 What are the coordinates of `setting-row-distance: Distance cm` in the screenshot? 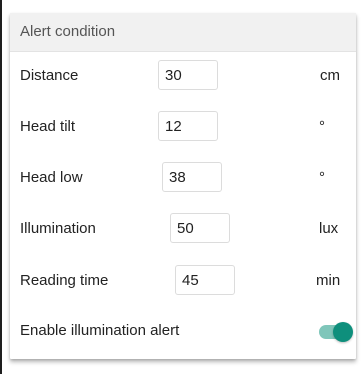 It's located at (183, 76).